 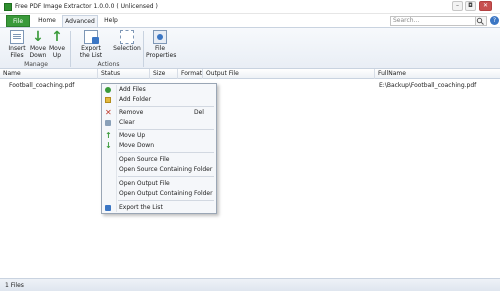 I want to click on file-properties-label: File Properties, so click(x=161, y=52).